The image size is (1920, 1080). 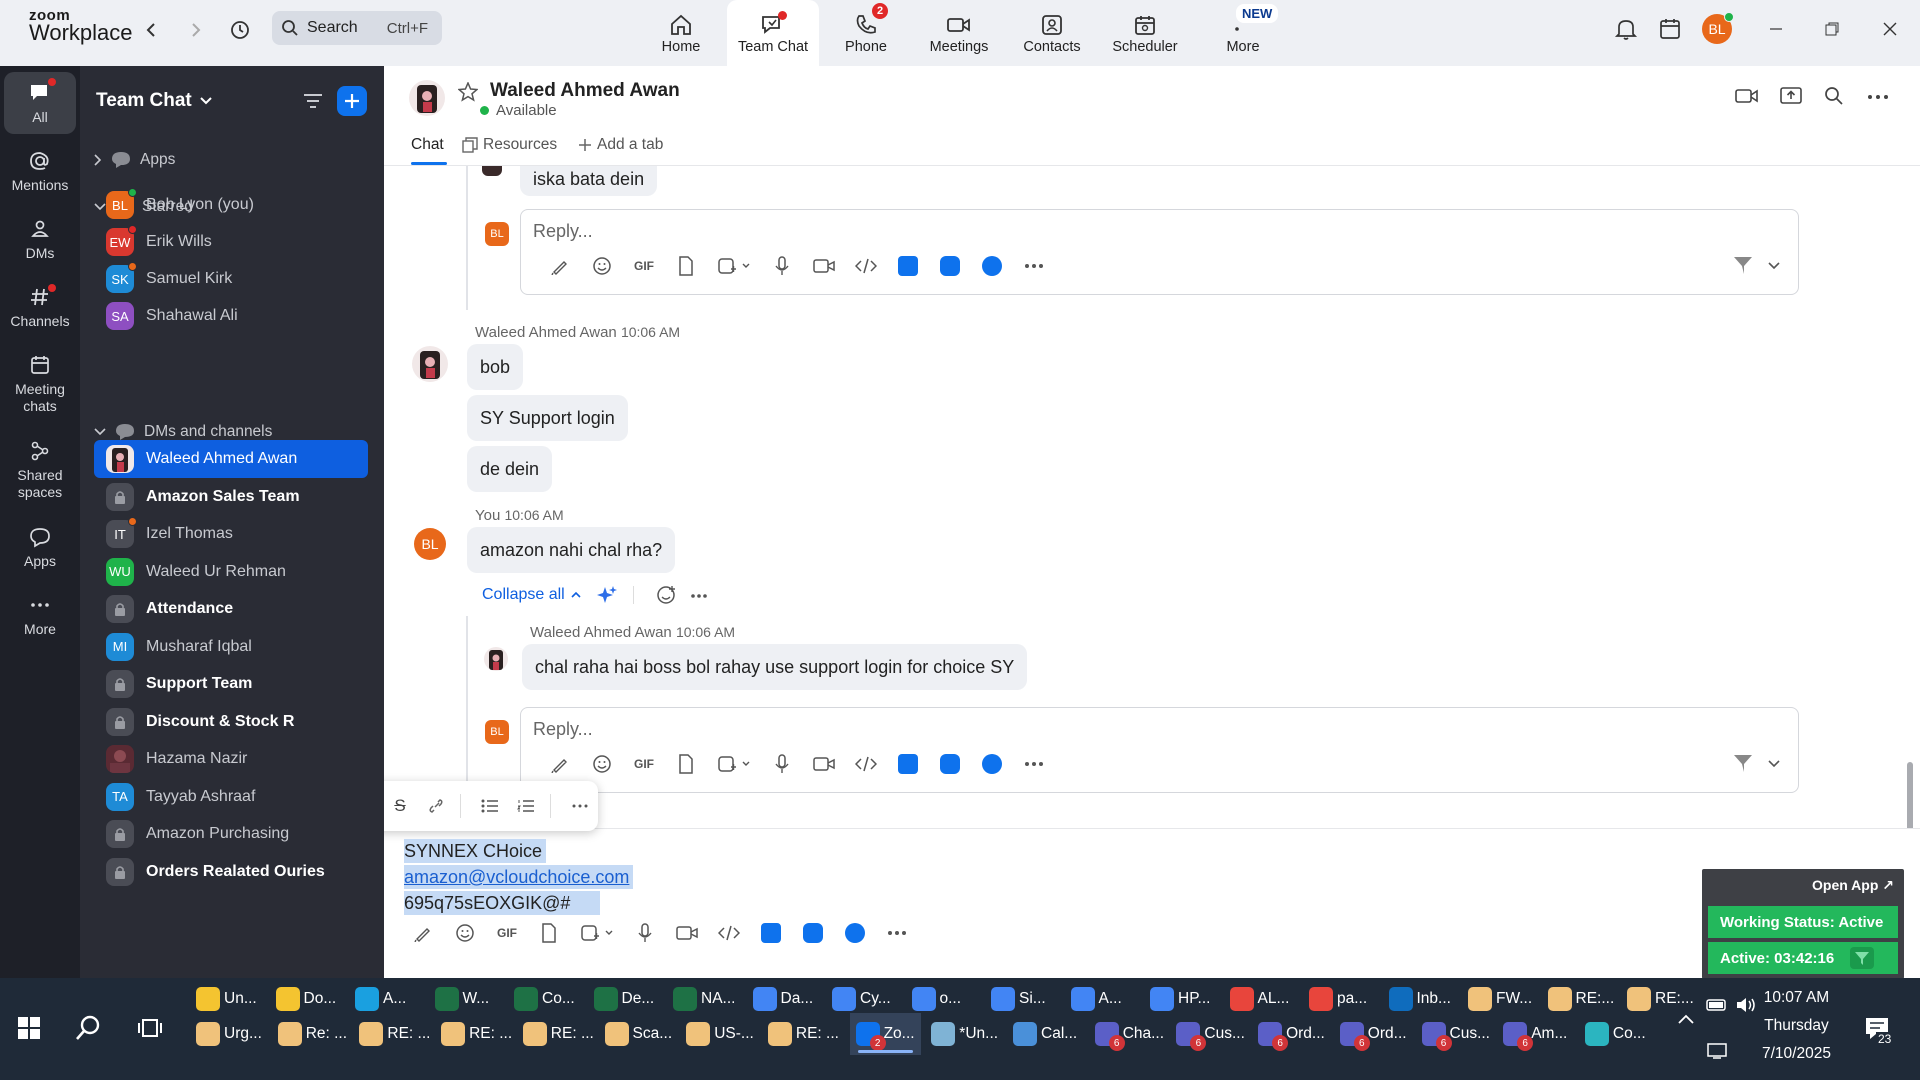 What do you see at coordinates (1791, 96) in the screenshot?
I see `share-screen-icon` at bounding box center [1791, 96].